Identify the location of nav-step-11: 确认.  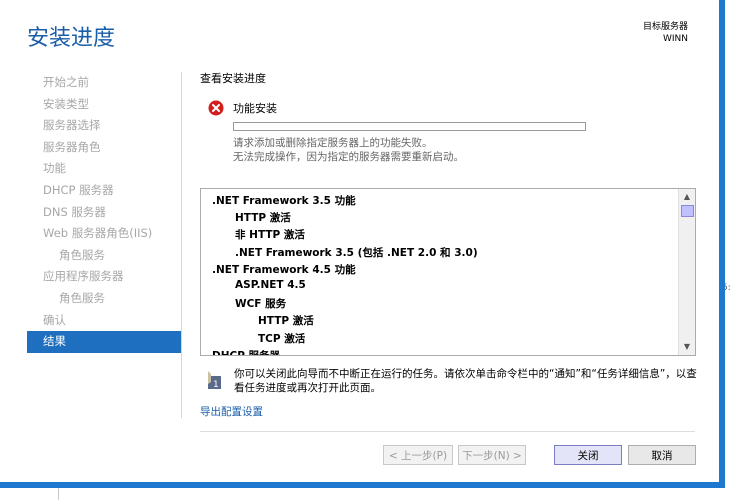
(104, 321).